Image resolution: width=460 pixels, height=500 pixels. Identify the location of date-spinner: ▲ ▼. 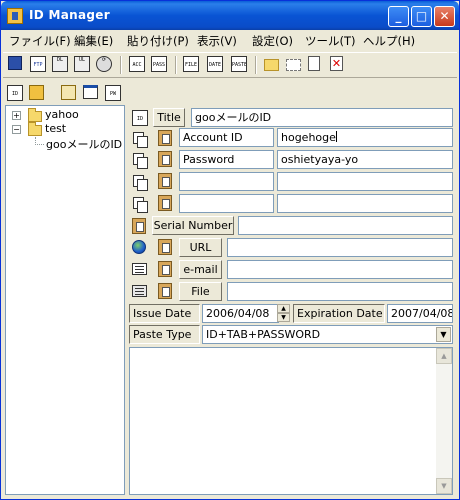
(283, 313).